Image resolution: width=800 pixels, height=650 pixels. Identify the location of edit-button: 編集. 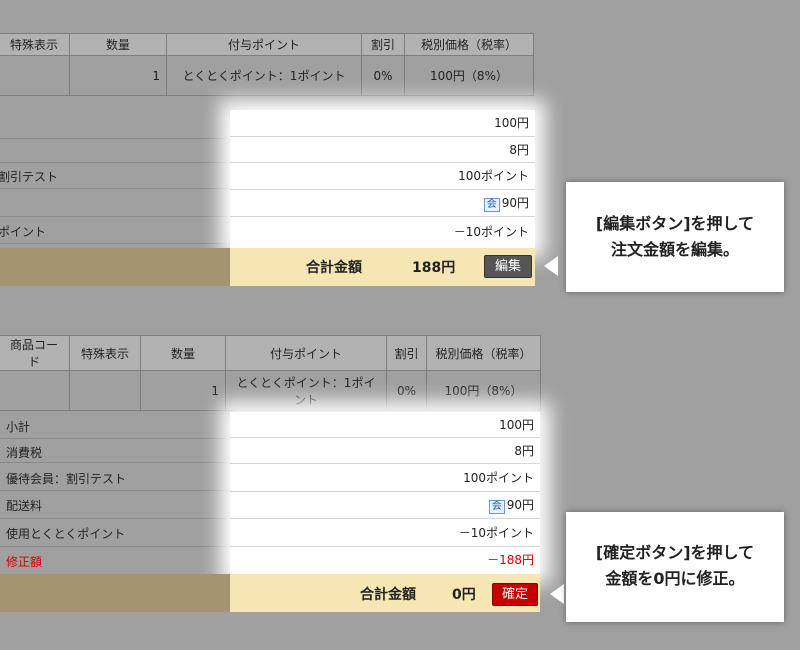
(508, 266).